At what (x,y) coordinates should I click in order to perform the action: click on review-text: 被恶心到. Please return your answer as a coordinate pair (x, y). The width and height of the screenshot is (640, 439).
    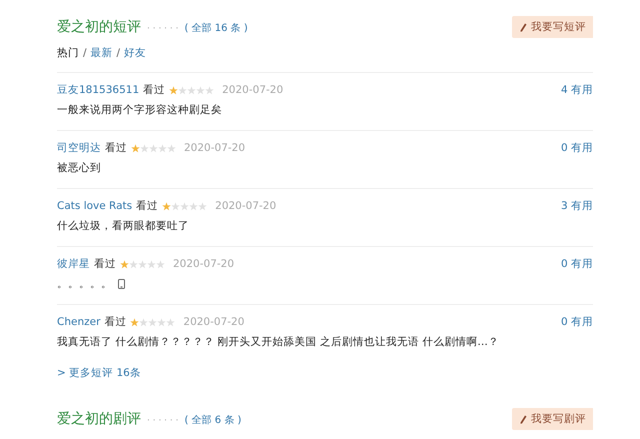
    Looking at the image, I should click on (79, 168).